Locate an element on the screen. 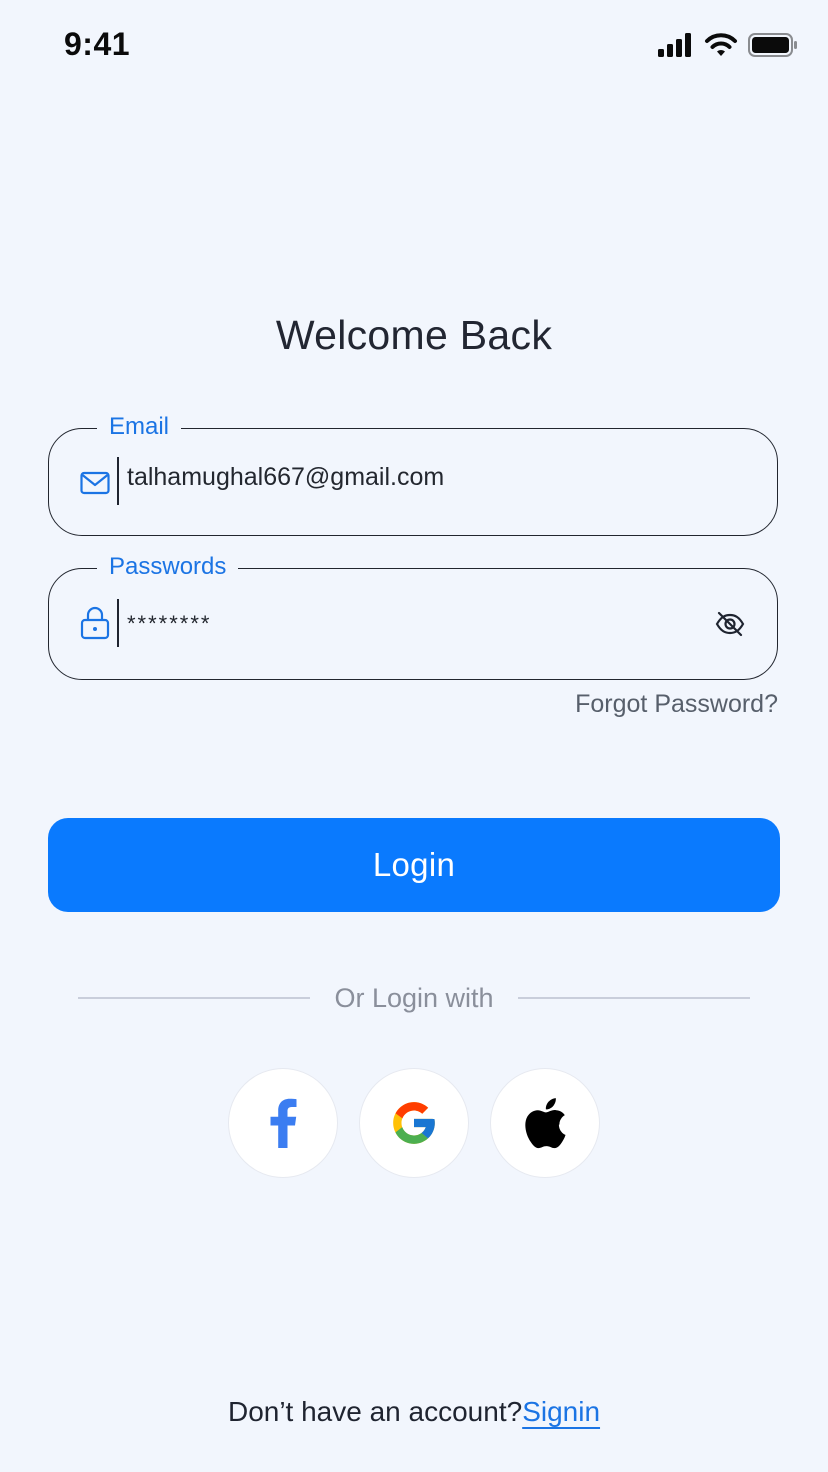  password-field: Passwords ******** is located at coordinates (413, 615).